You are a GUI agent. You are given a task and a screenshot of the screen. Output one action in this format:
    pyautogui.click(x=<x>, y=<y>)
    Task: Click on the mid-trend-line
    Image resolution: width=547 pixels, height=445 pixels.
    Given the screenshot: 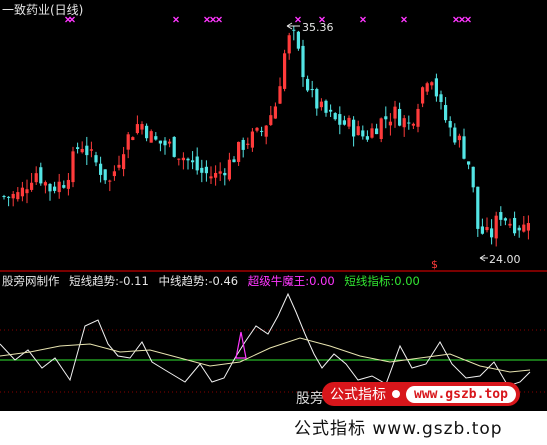 What is the action you would take?
    pyautogui.click(x=265, y=355)
    